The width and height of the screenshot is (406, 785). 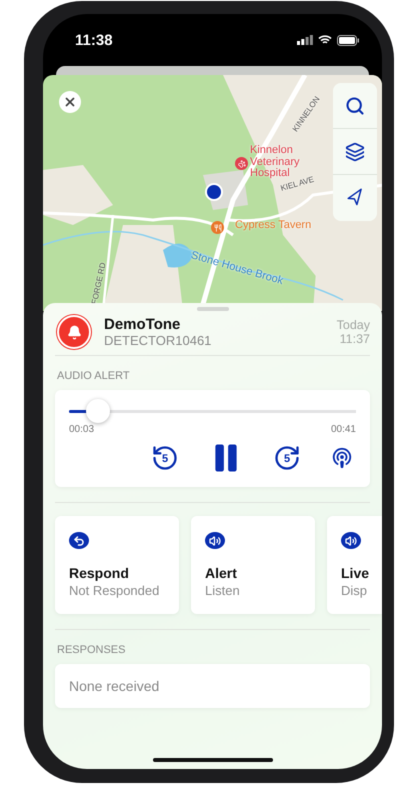 What do you see at coordinates (98, 411) in the screenshot?
I see `progress-thumb` at bounding box center [98, 411].